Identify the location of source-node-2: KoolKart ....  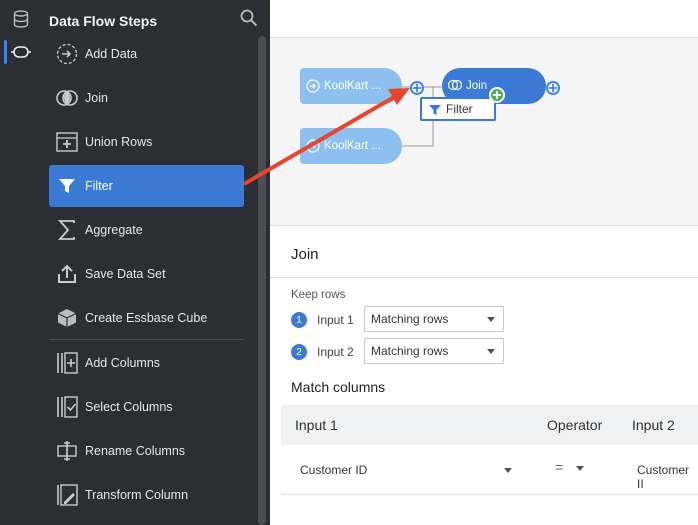
(351, 146).